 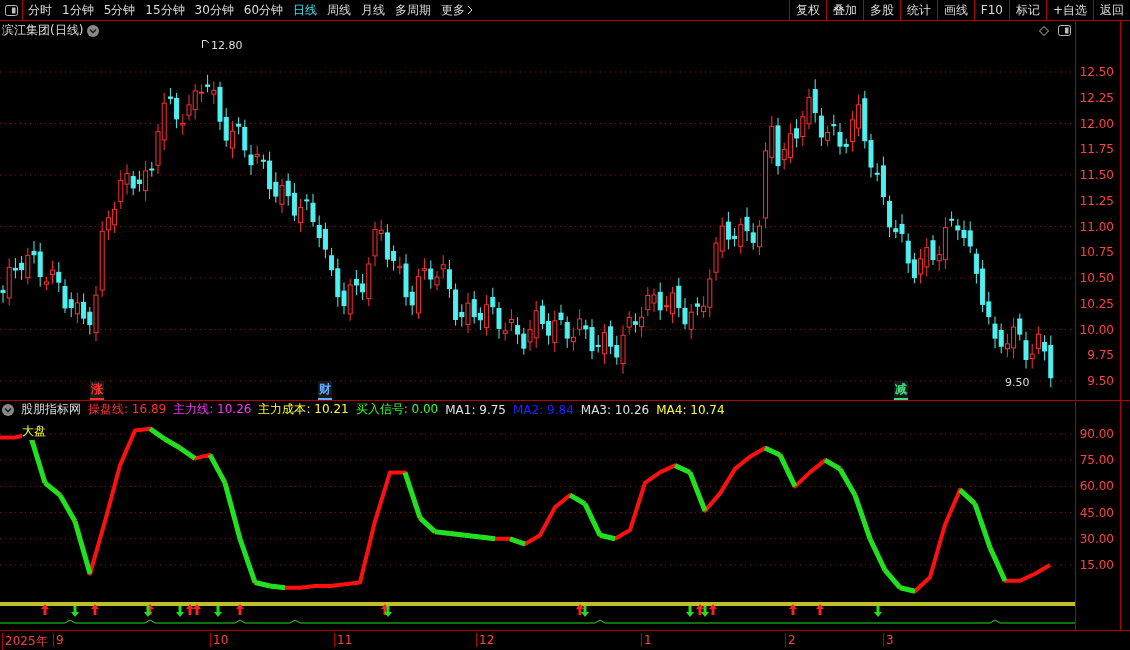 What do you see at coordinates (339, 10) in the screenshot?
I see `period-tab: 周线` at bounding box center [339, 10].